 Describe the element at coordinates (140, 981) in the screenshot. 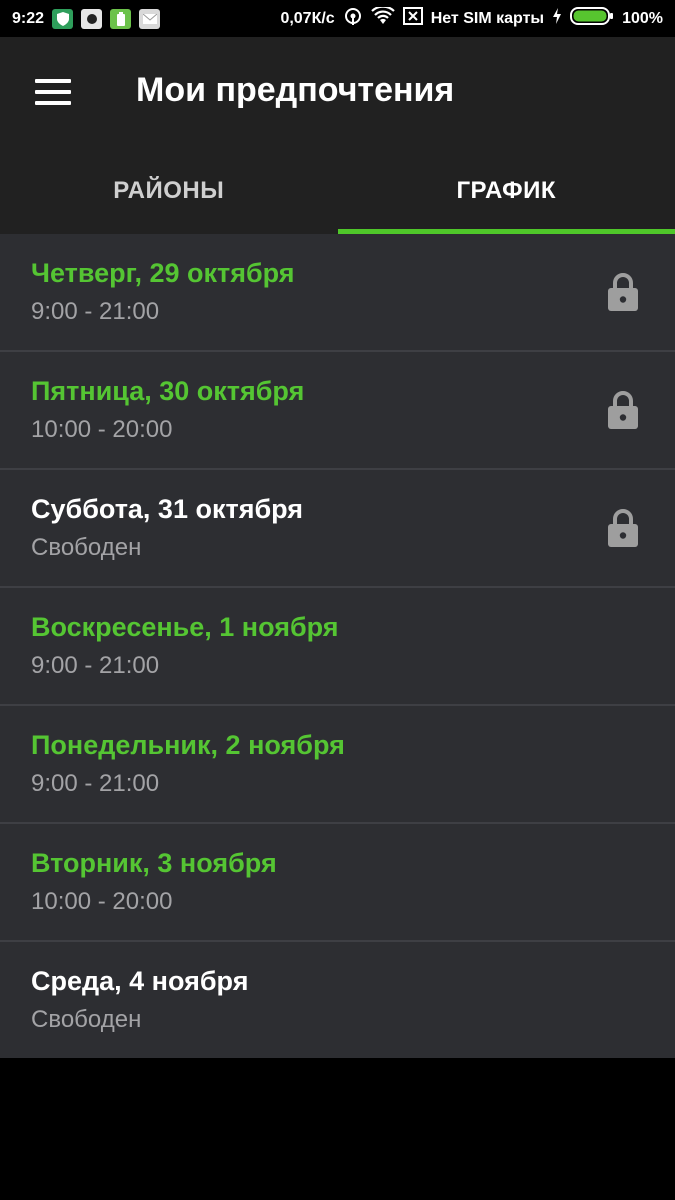

I see `schedule-day: Среда, 4 ноября` at that location.